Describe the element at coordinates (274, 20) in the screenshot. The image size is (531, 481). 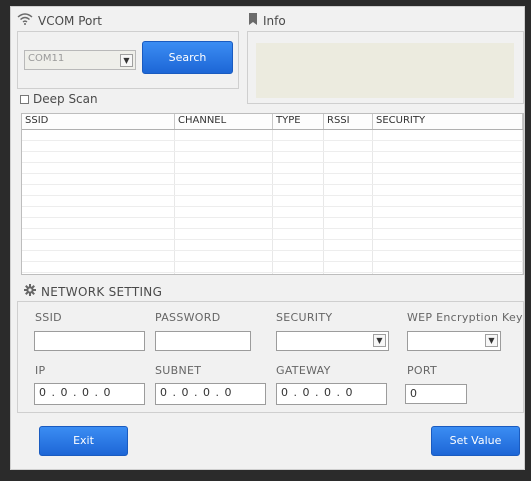
I see `info-title: Info` at that location.